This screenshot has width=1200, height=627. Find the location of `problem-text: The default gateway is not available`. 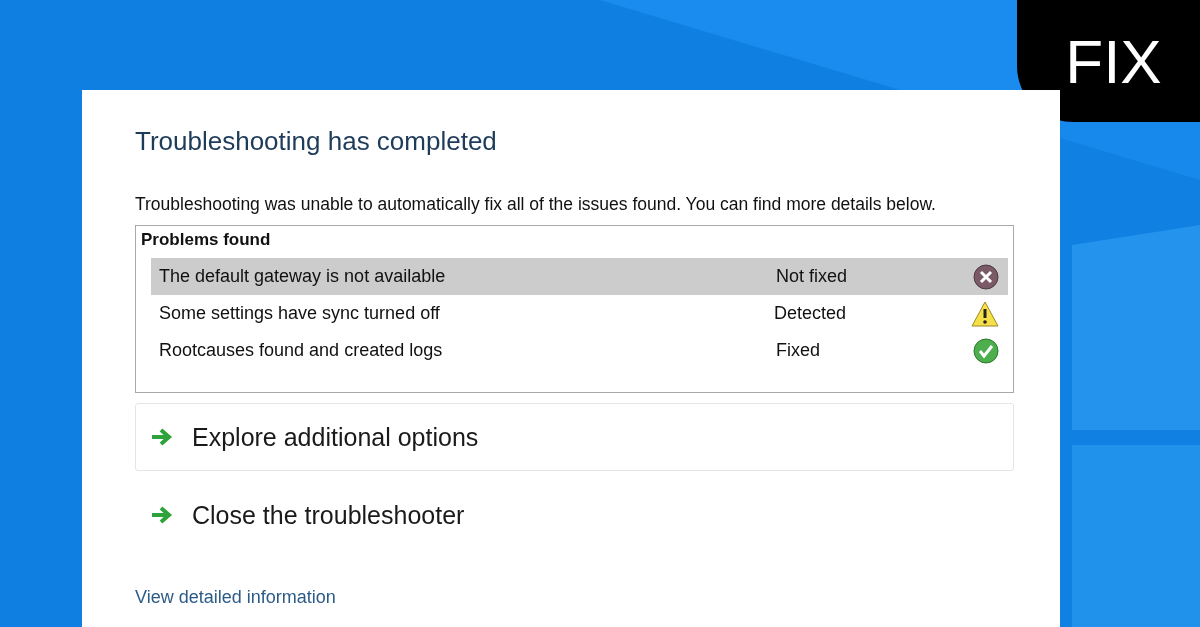

problem-text: The default gateway is not available is located at coordinates (303, 276).